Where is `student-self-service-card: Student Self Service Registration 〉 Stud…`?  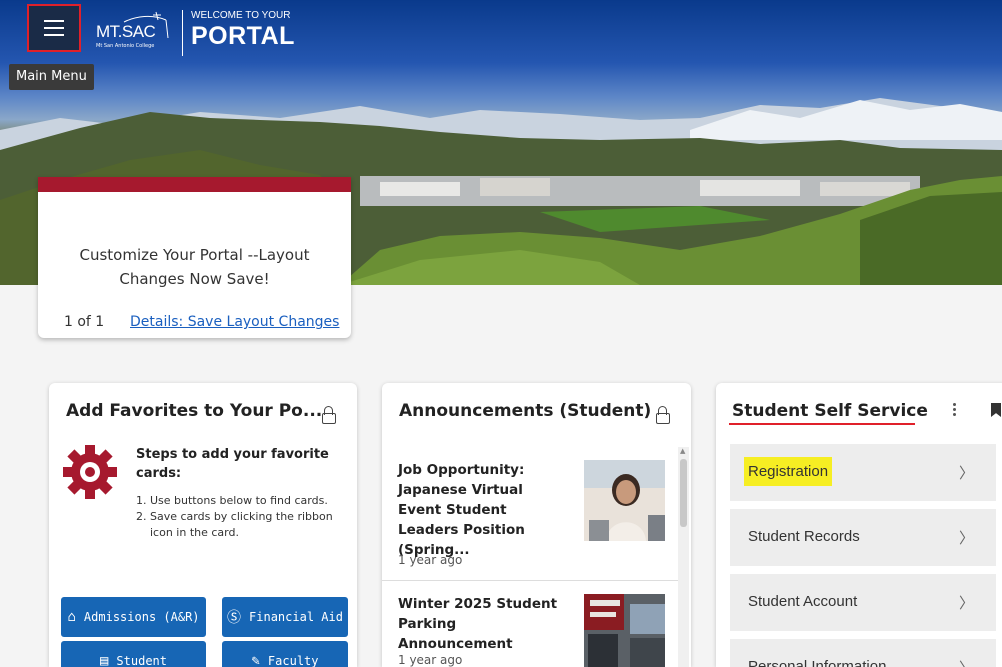
student-self-service-card: Student Self Service Registration 〉 Stud… is located at coordinates (859, 525).